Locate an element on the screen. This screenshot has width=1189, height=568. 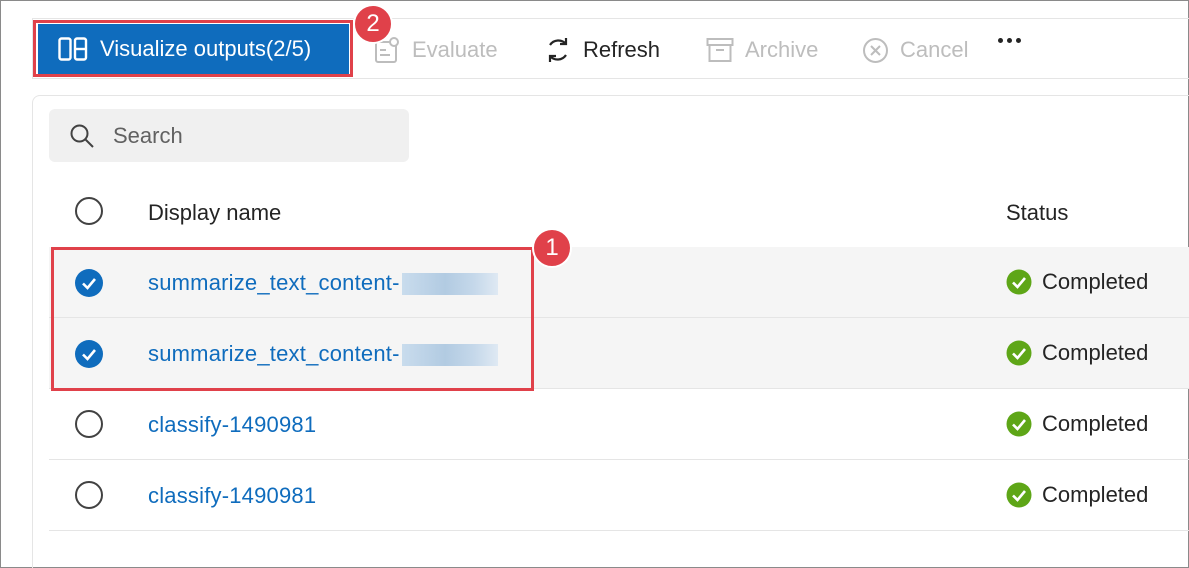
dismiss-circle-icon is located at coordinates (875, 50).